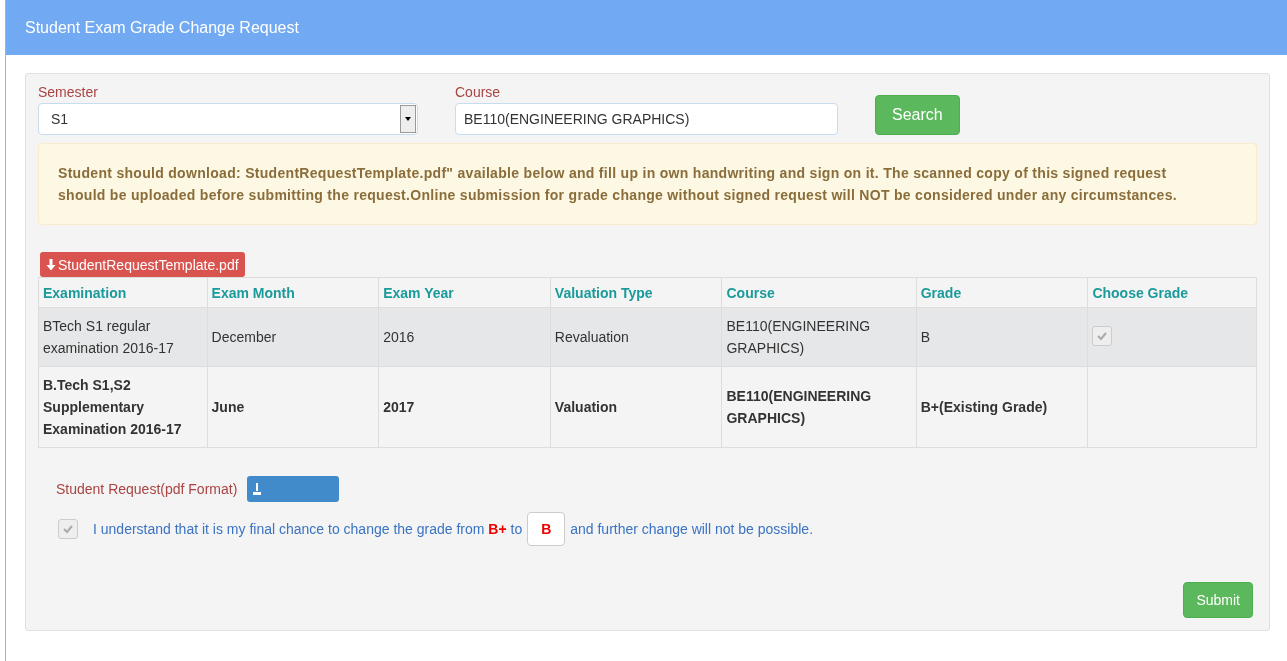 This screenshot has width=1287, height=661. Describe the element at coordinates (478, 92) in the screenshot. I see `course-label: Course` at that location.